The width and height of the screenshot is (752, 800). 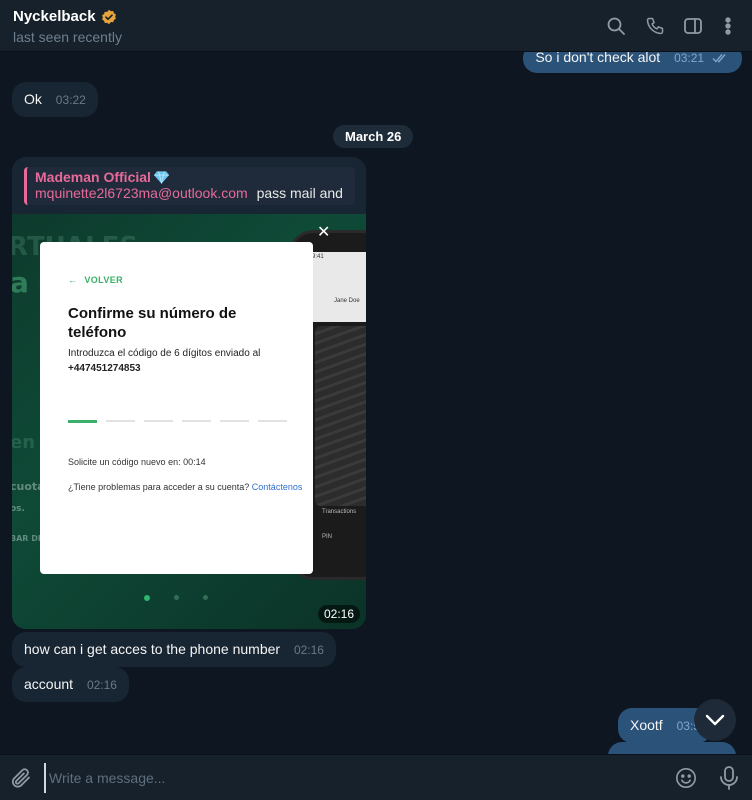 What do you see at coordinates (70, 100) in the screenshot?
I see `message-time: 03:22` at bounding box center [70, 100].